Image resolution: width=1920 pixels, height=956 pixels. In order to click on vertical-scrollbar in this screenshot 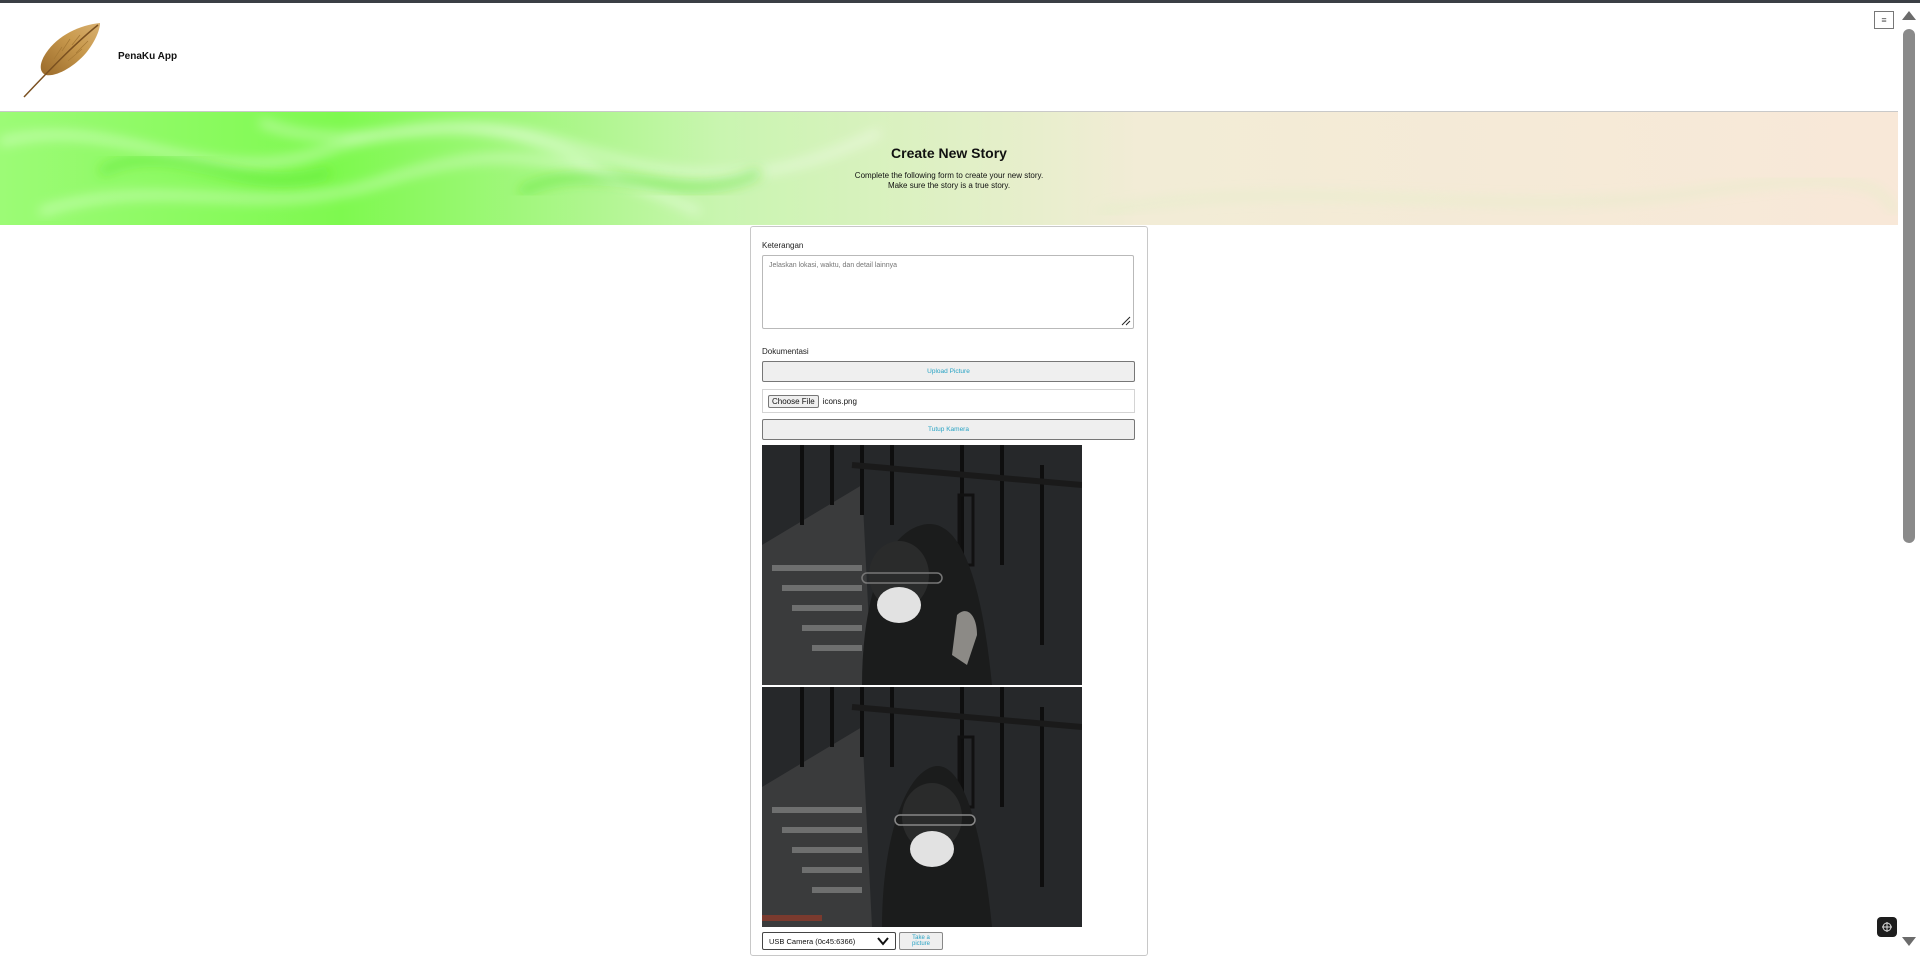, I will do `click(1909, 476)`.